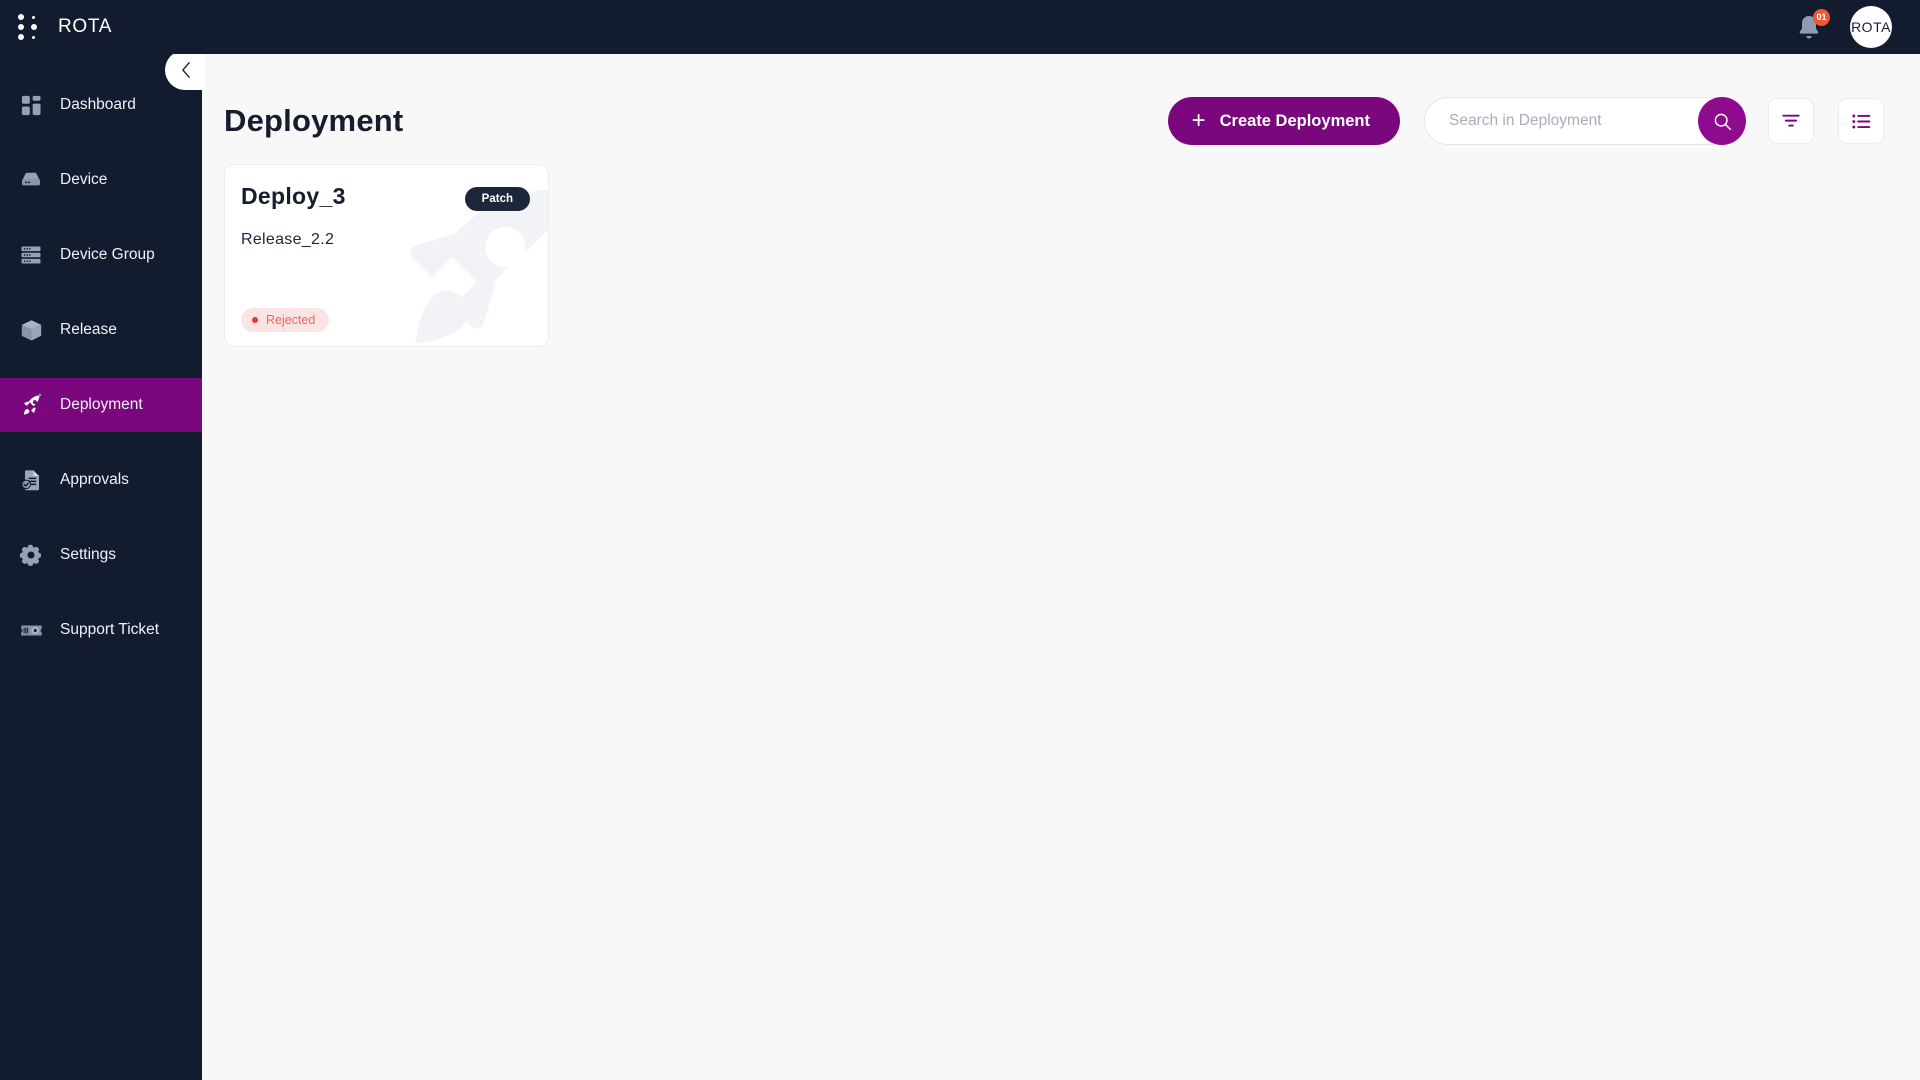 This screenshot has height=1080, width=1920. I want to click on dashboard-grid-icon, so click(31, 105).